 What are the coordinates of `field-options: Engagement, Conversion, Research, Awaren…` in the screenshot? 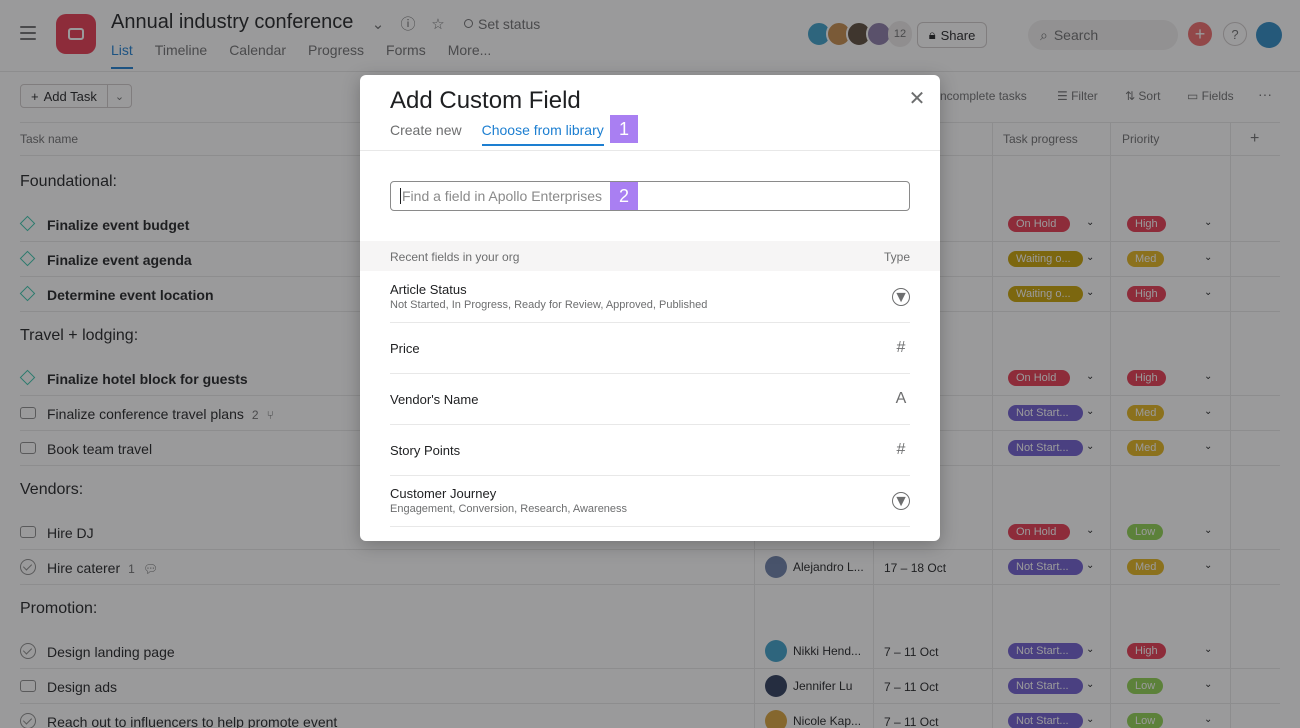 It's located at (509, 509).